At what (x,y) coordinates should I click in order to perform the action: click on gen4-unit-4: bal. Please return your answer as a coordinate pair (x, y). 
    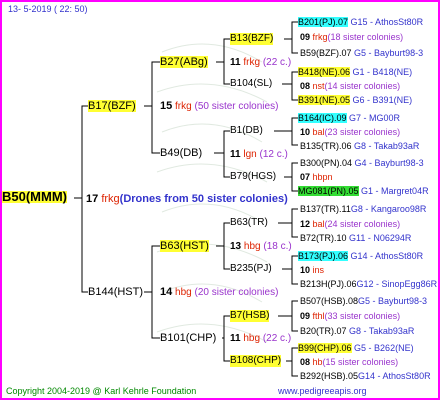
    Looking at the image, I should click on (318, 224).